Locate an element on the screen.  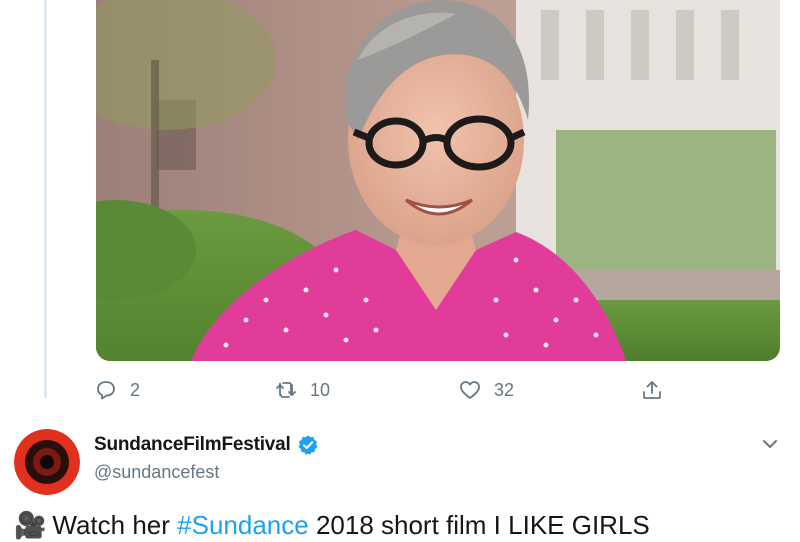
heart-icon is located at coordinates (470, 390).